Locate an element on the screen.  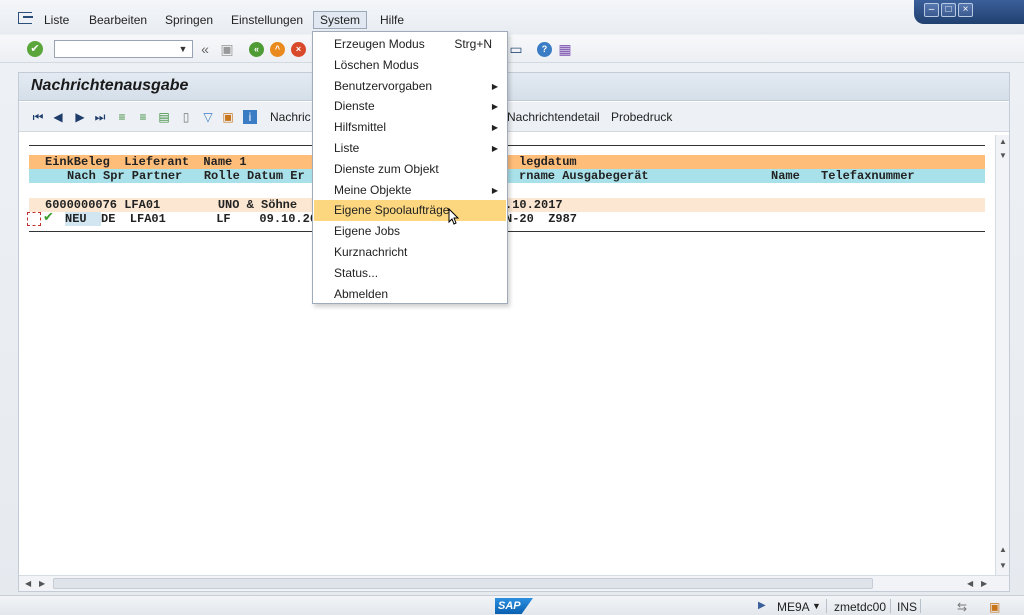
layout-icon: ▭ is located at coordinates (516, 49).